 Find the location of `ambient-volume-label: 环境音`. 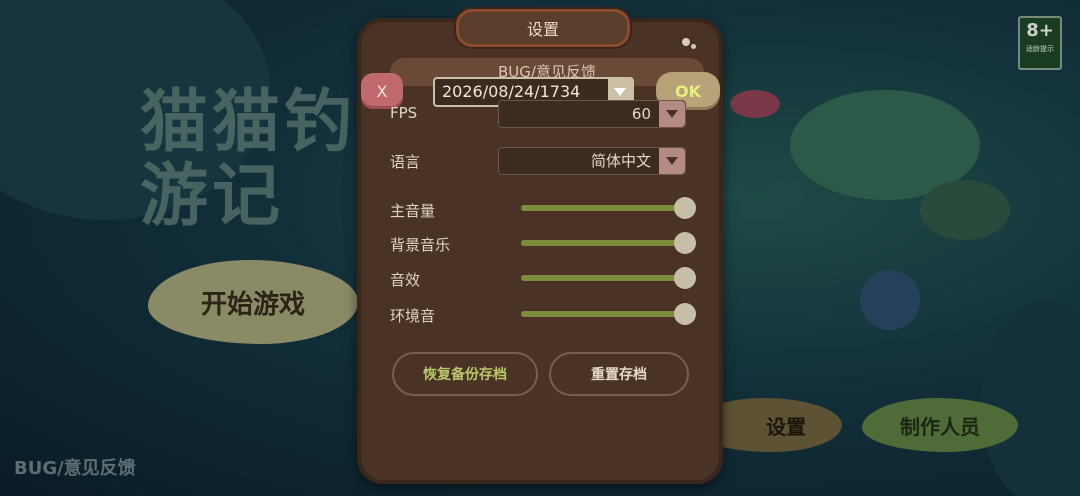

ambient-volume-label: 环境音 is located at coordinates (413, 316).